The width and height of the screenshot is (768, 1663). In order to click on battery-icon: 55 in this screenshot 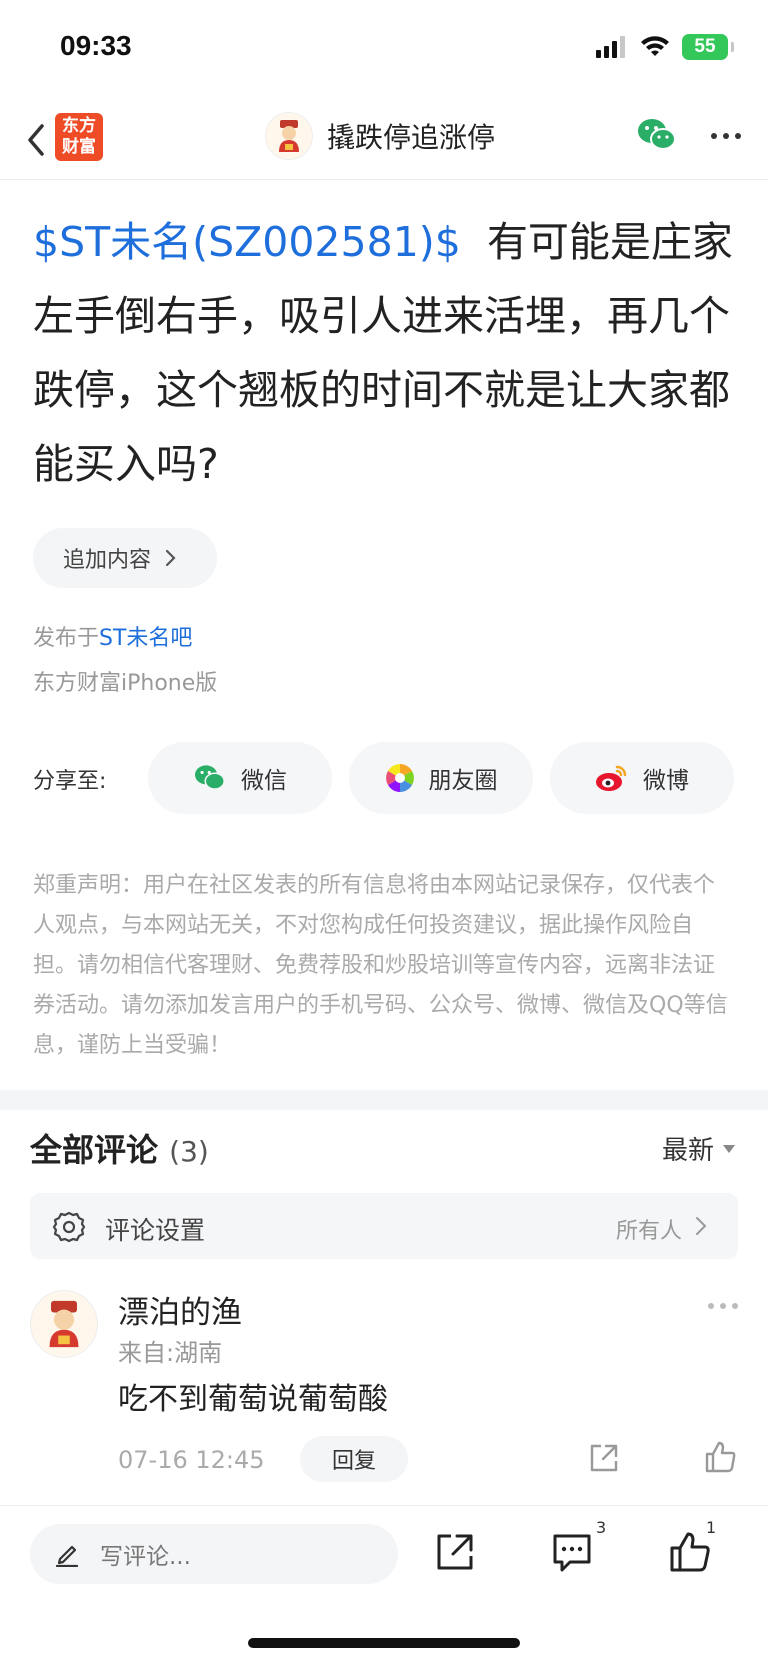, I will do `click(708, 47)`.